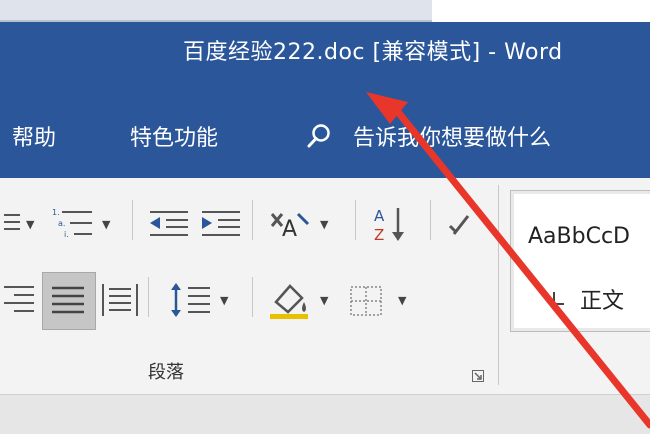  I want to click on multilevel-list-icon: 1. a. i., so click(75, 223).